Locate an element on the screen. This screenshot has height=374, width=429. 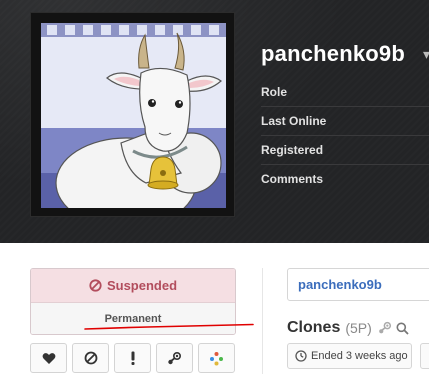
block-button is located at coordinates (90, 358).